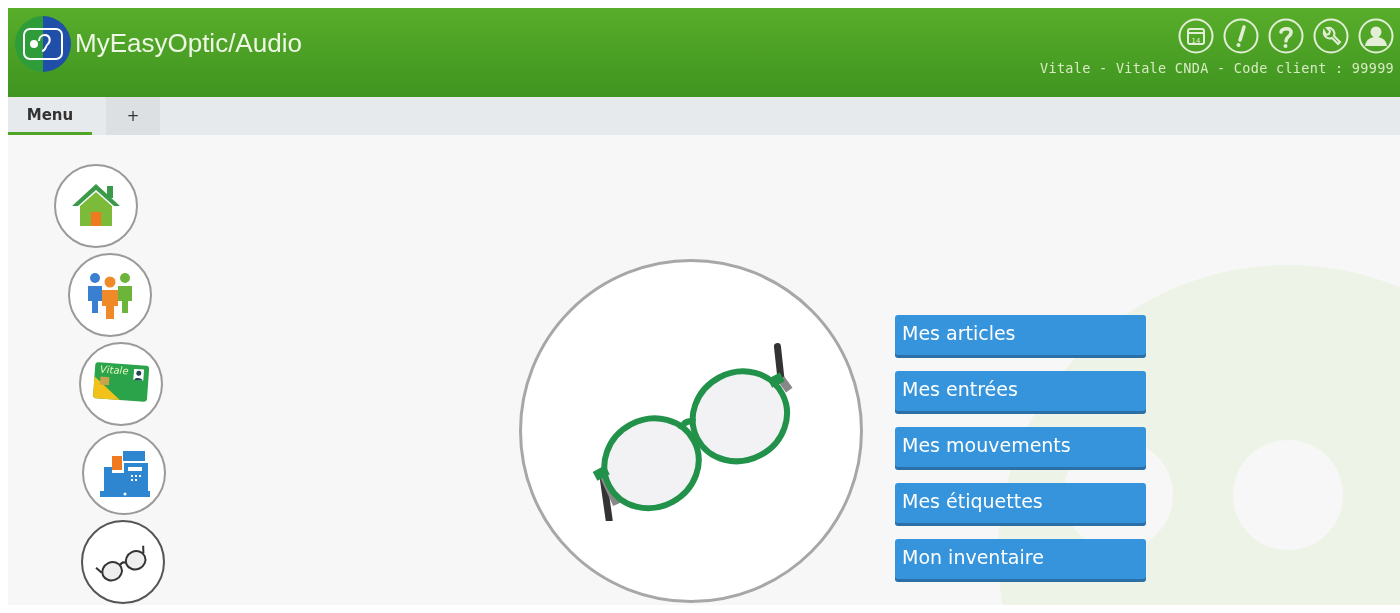 The width and height of the screenshot is (1400, 613). I want to click on menu-button: Mon inventaire, so click(1020, 559).